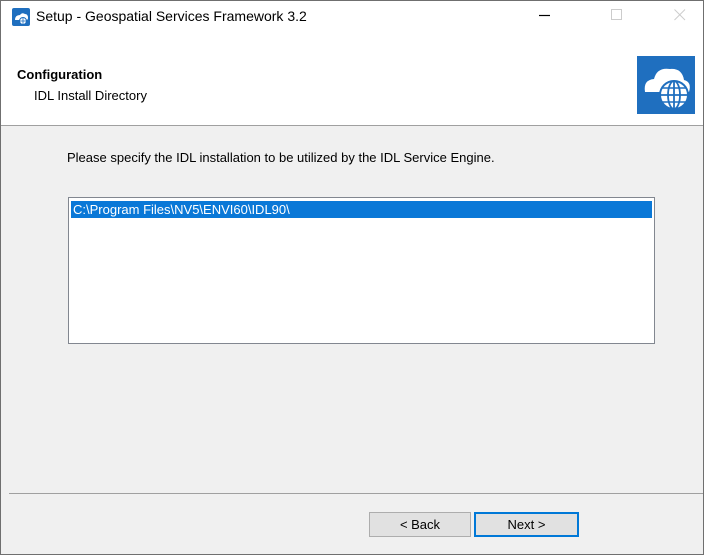 The width and height of the screenshot is (704, 555). I want to click on close-button, so click(680, 16).